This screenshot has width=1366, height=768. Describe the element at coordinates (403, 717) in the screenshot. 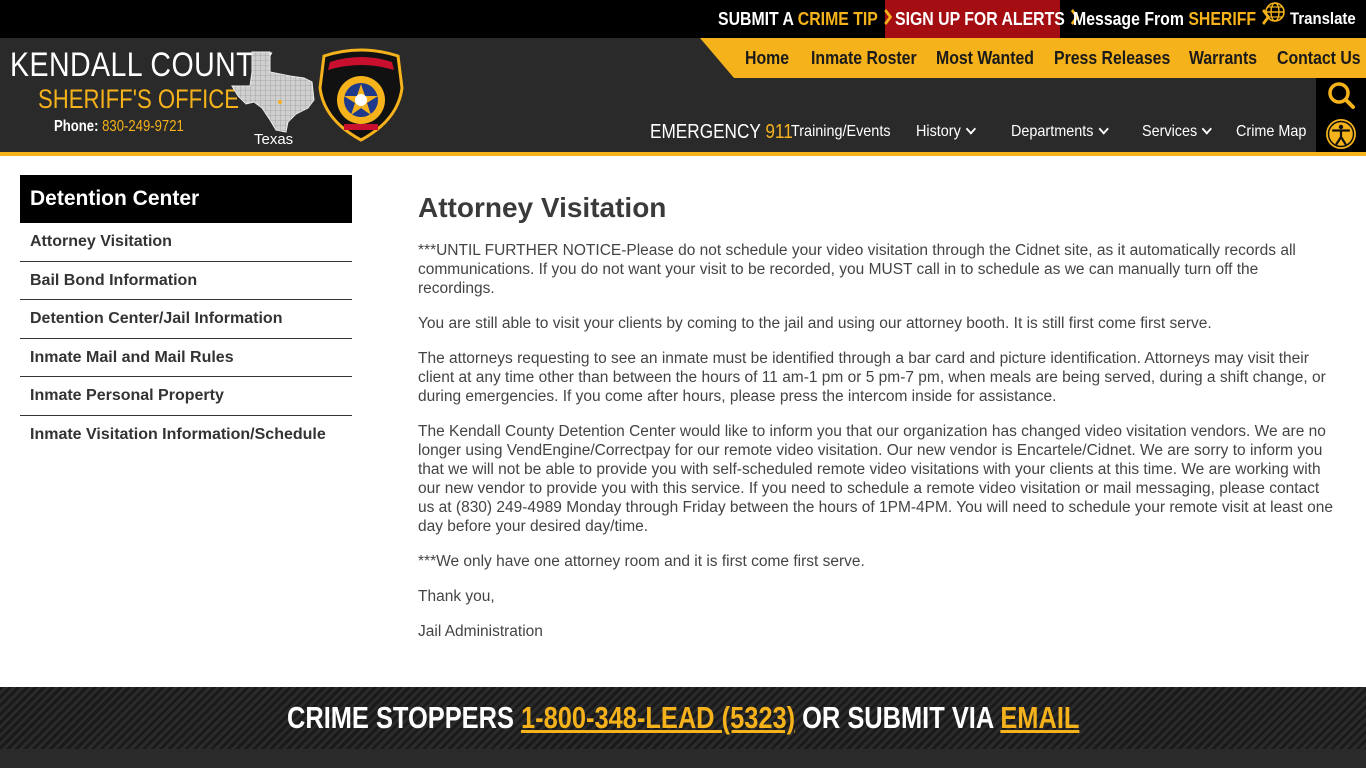

I see `crime-stoppers-prefix: CRIME STOPPERS` at that location.